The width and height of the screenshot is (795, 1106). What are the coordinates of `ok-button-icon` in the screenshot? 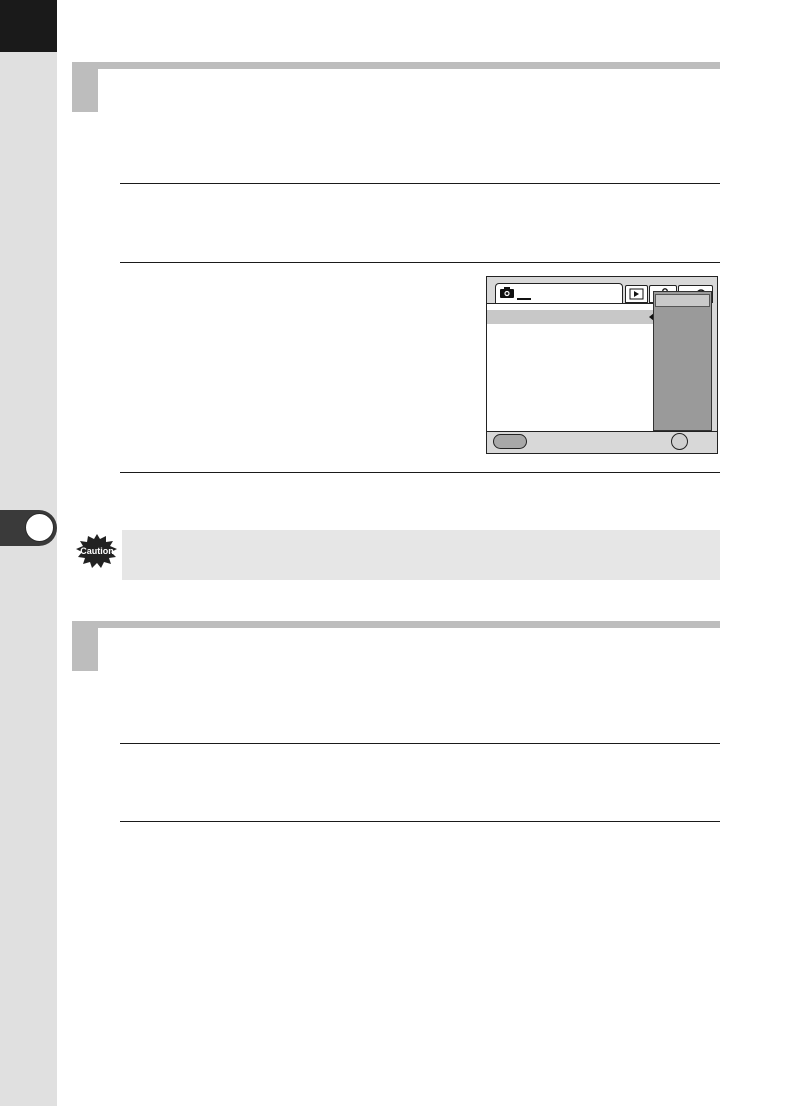 It's located at (679, 441).